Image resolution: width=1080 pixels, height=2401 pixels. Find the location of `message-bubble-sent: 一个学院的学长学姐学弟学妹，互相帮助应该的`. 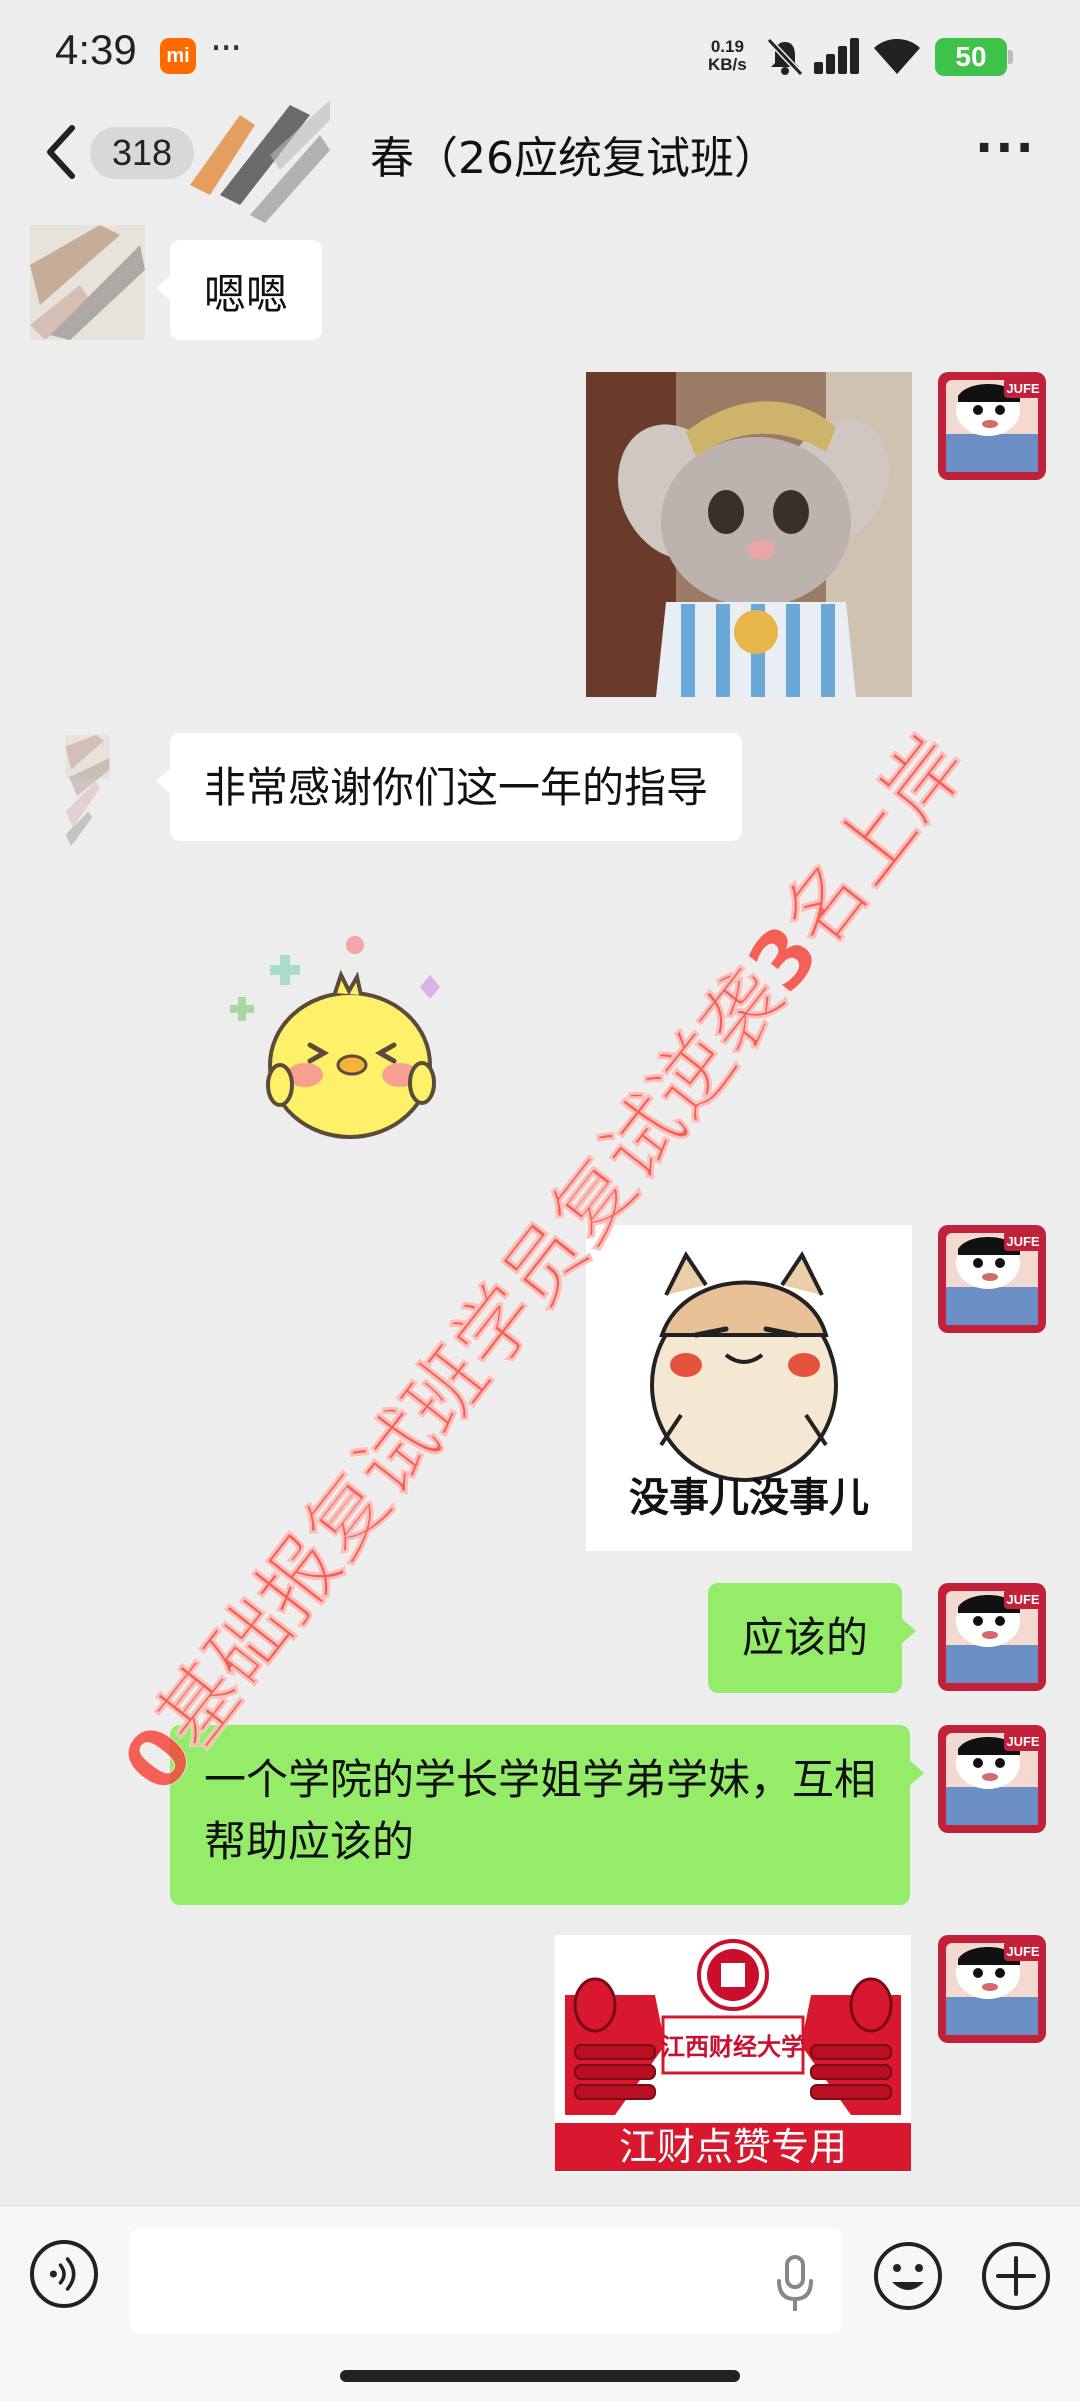

message-bubble-sent: 一个学院的学长学姐学弟学妹，互相帮助应该的 is located at coordinates (547, 1815).